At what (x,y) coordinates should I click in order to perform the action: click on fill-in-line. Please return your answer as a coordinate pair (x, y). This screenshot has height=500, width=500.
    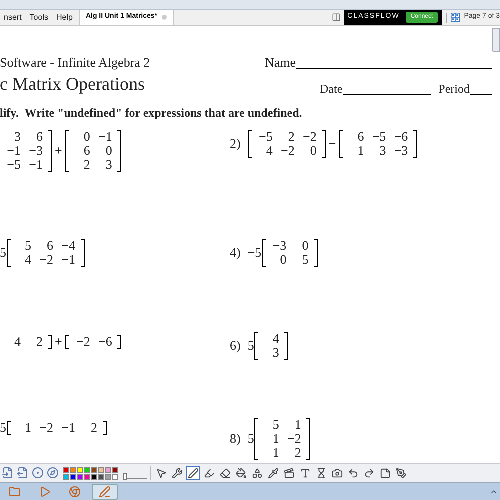
    Looking at the image, I should click on (481, 94).